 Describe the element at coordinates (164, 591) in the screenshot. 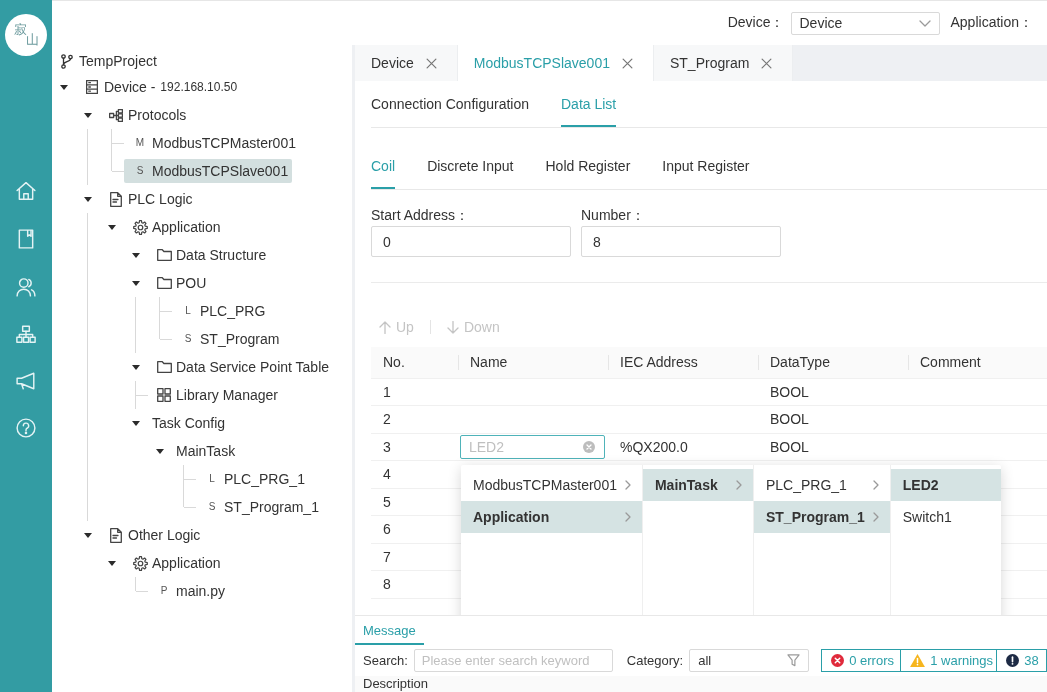

I see `type-letter: P` at that location.